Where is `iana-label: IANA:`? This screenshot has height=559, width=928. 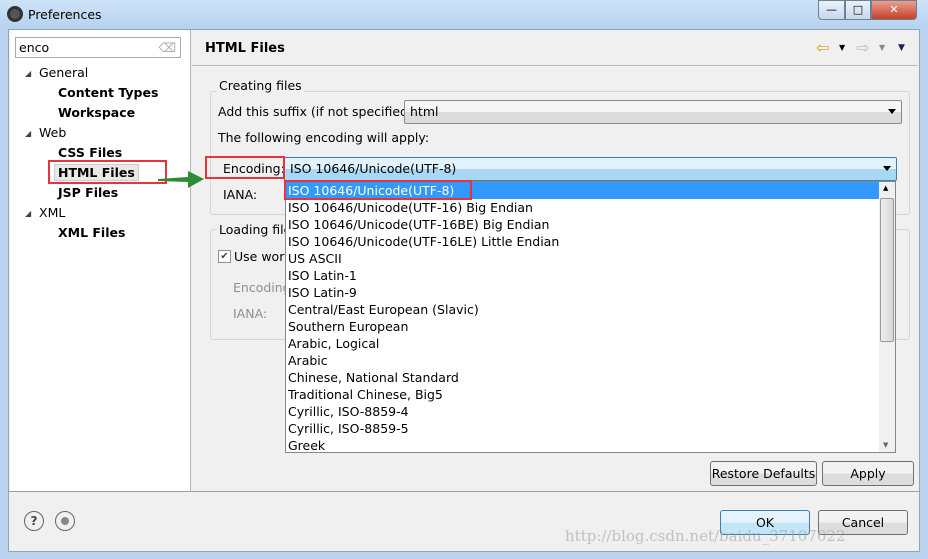
iana-label: IANA: is located at coordinates (240, 194).